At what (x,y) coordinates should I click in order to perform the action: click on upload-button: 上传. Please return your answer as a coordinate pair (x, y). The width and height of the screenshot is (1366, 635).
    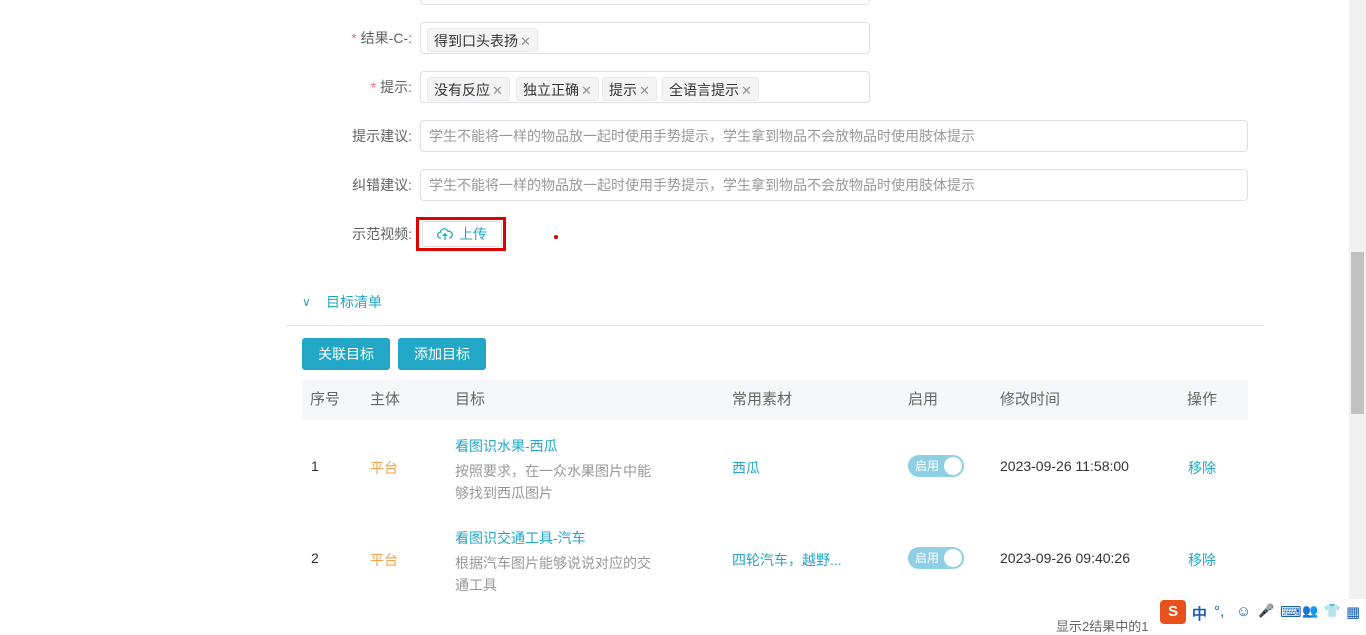
    Looking at the image, I should click on (462, 234).